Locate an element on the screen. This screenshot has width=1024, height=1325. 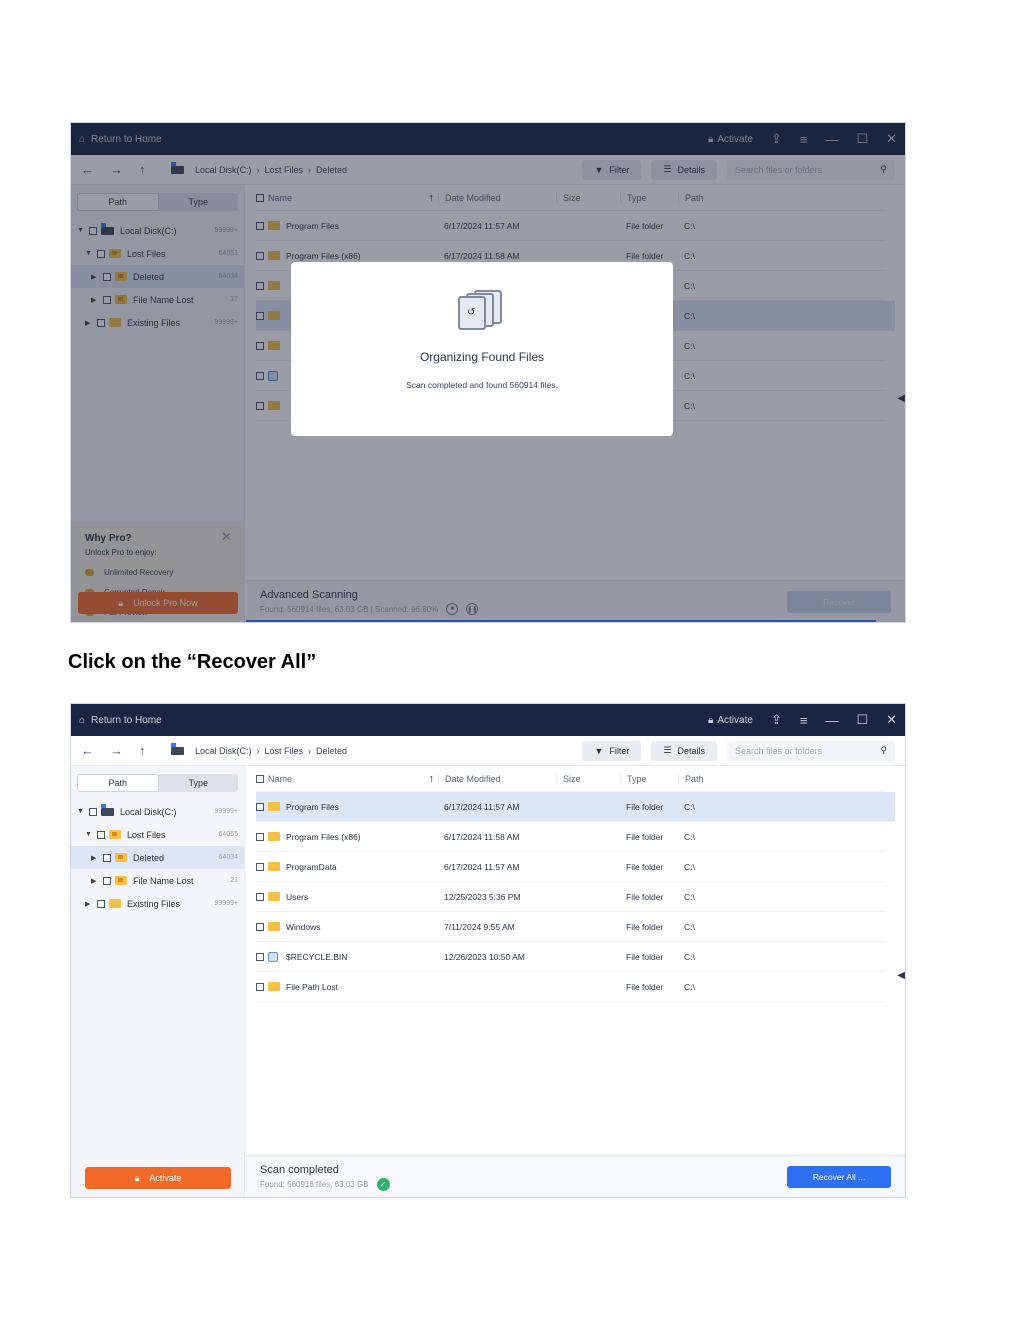
tree-item-deleted: ▶ Deleted 64034 is located at coordinates (157, 857).